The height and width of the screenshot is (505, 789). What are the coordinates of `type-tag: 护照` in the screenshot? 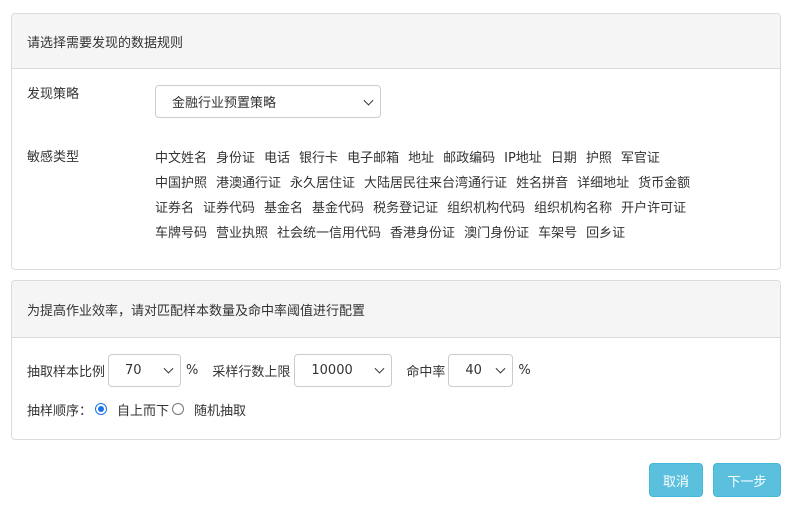 It's located at (598, 158).